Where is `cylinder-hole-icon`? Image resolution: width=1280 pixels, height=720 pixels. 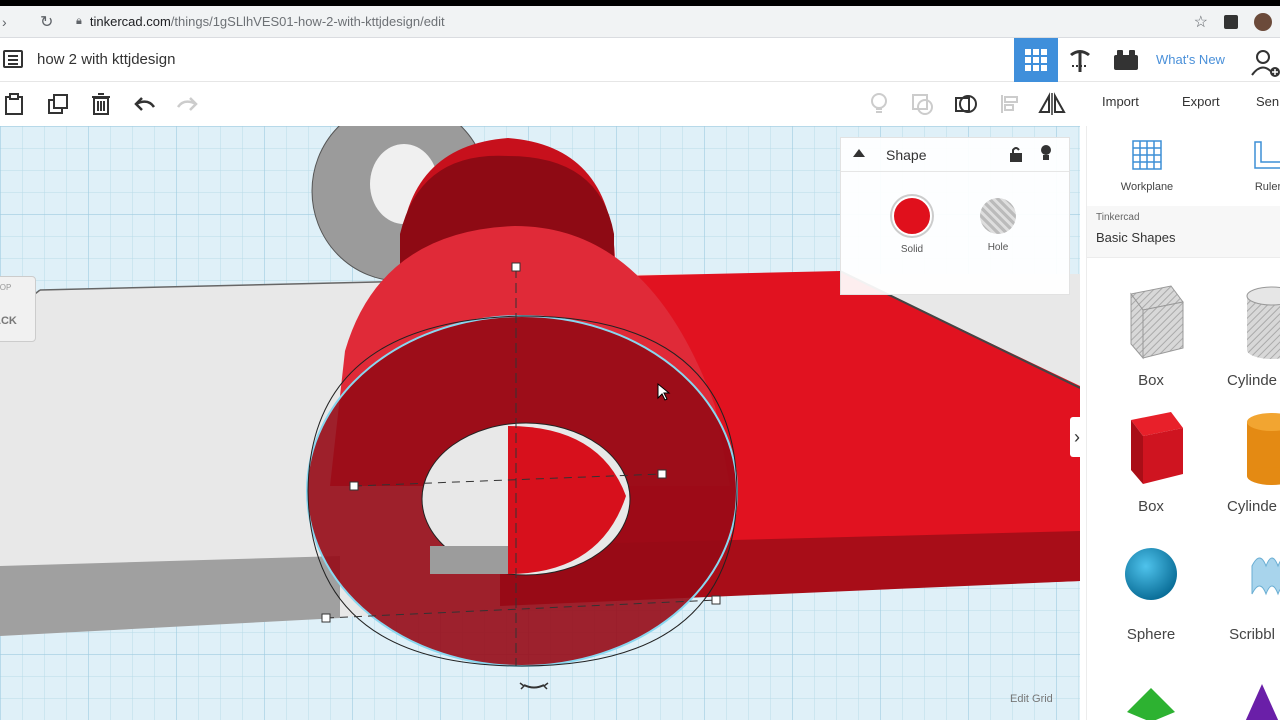
cylinder-hole-icon is located at coordinates (1263, 322).